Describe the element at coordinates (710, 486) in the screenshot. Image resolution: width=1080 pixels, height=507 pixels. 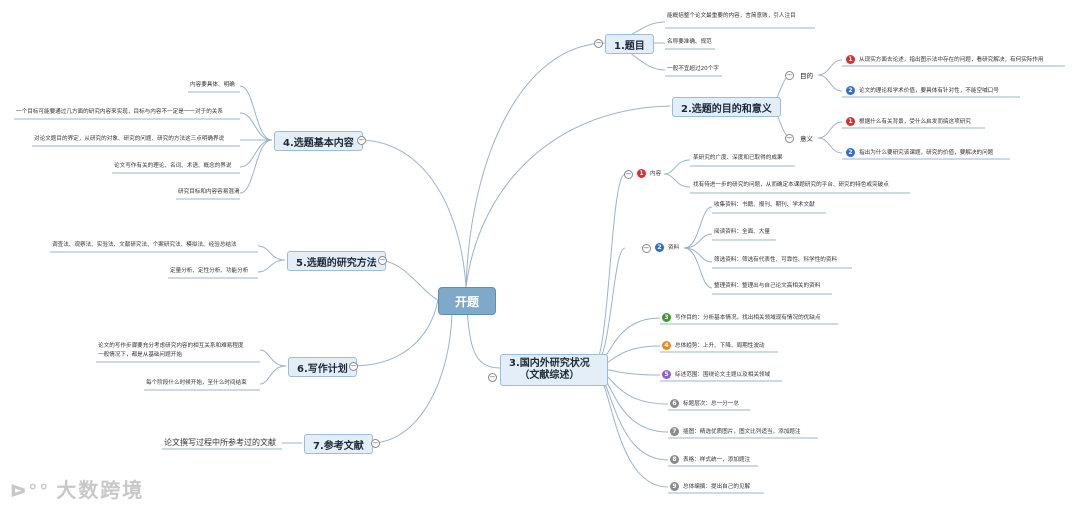
I see `review-item-9: 9 总体编撰：提出自己的见解` at that location.